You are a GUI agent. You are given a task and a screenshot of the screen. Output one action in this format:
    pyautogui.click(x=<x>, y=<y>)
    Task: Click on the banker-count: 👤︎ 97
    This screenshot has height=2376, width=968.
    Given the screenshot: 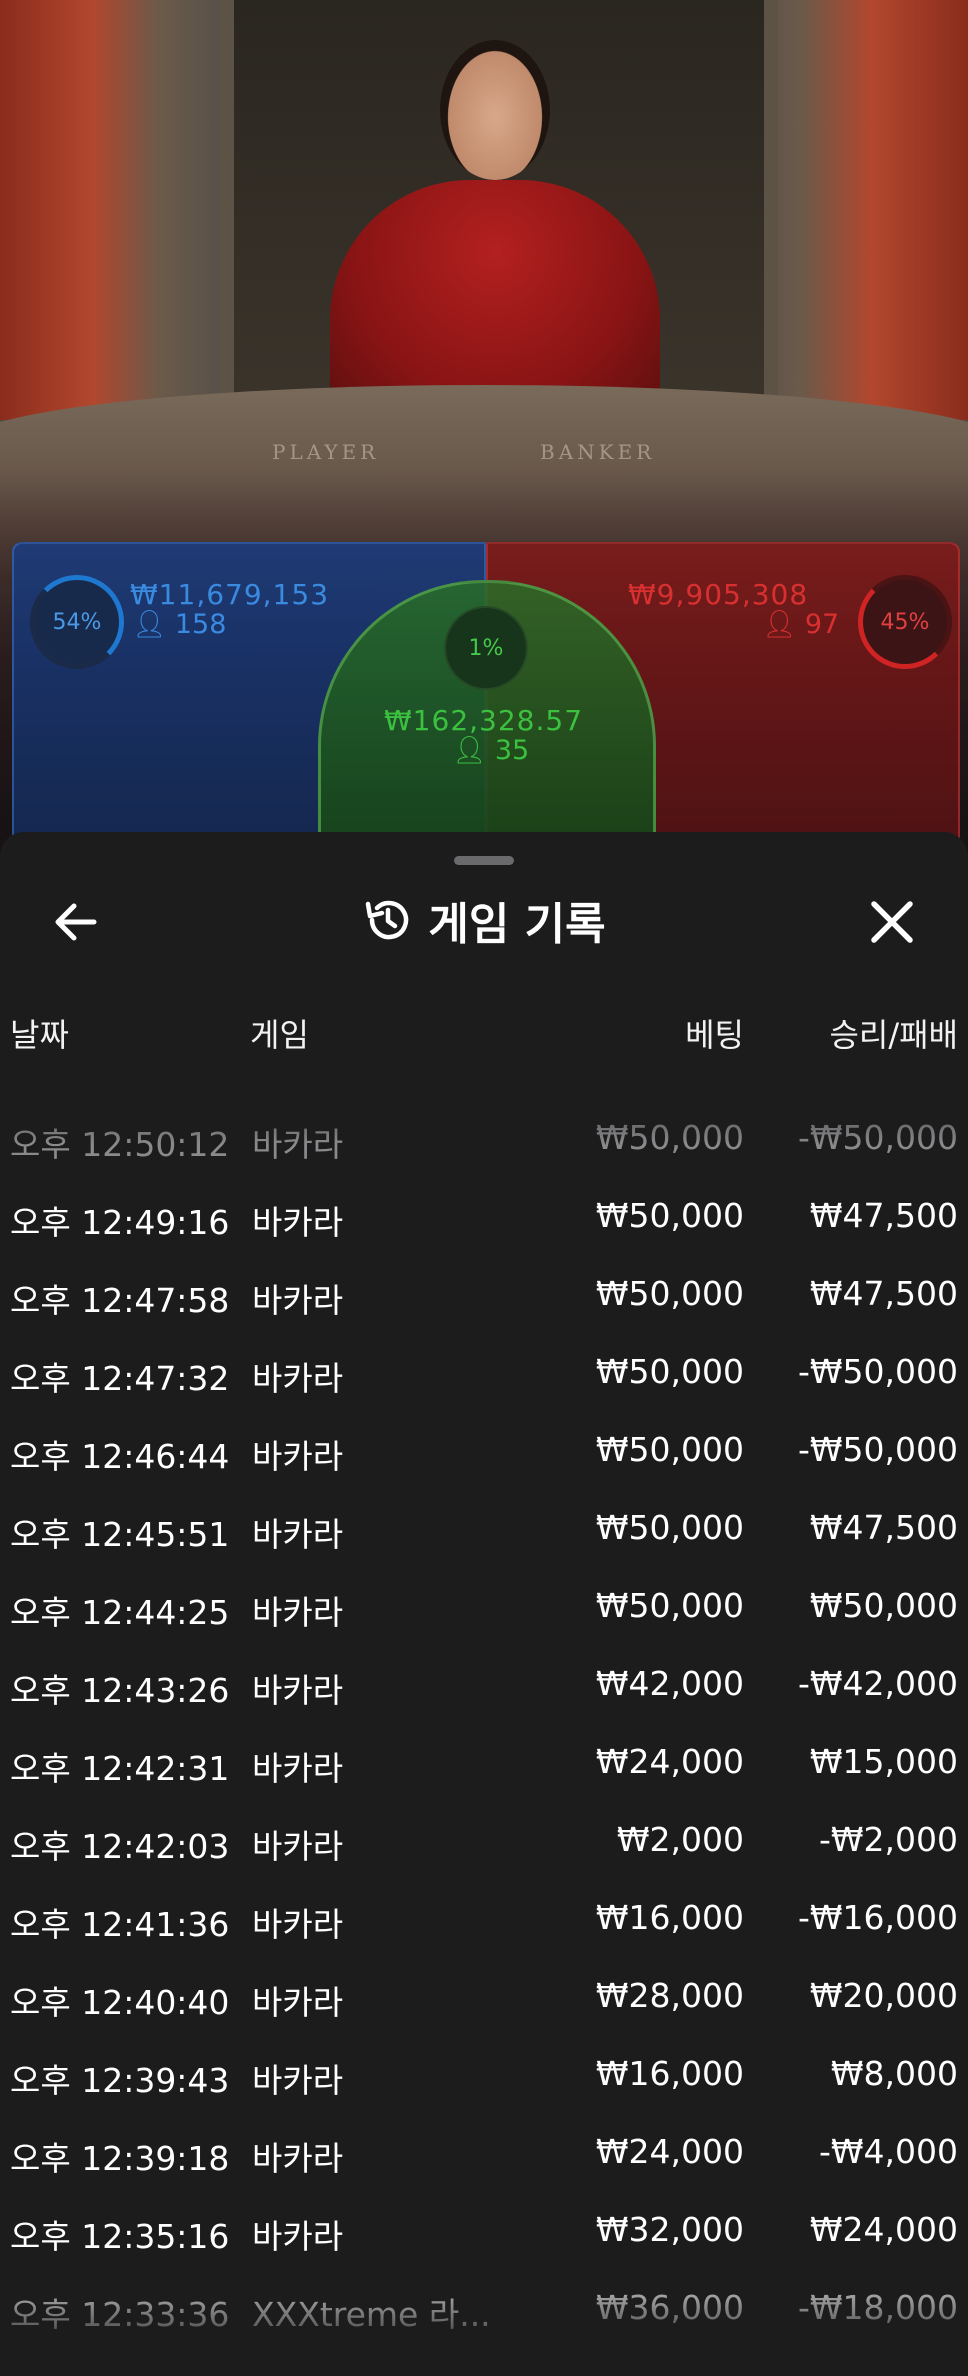 What is the action you would take?
    pyautogui.click(x=800, y=624)
    